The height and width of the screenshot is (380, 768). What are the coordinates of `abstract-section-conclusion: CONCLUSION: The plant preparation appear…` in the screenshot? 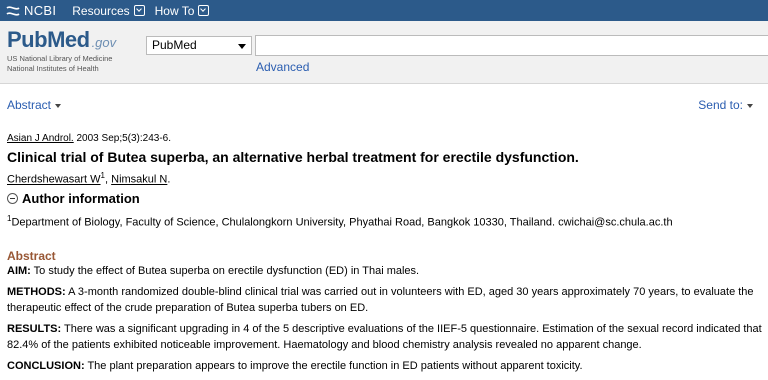 It's located at (385, 366).